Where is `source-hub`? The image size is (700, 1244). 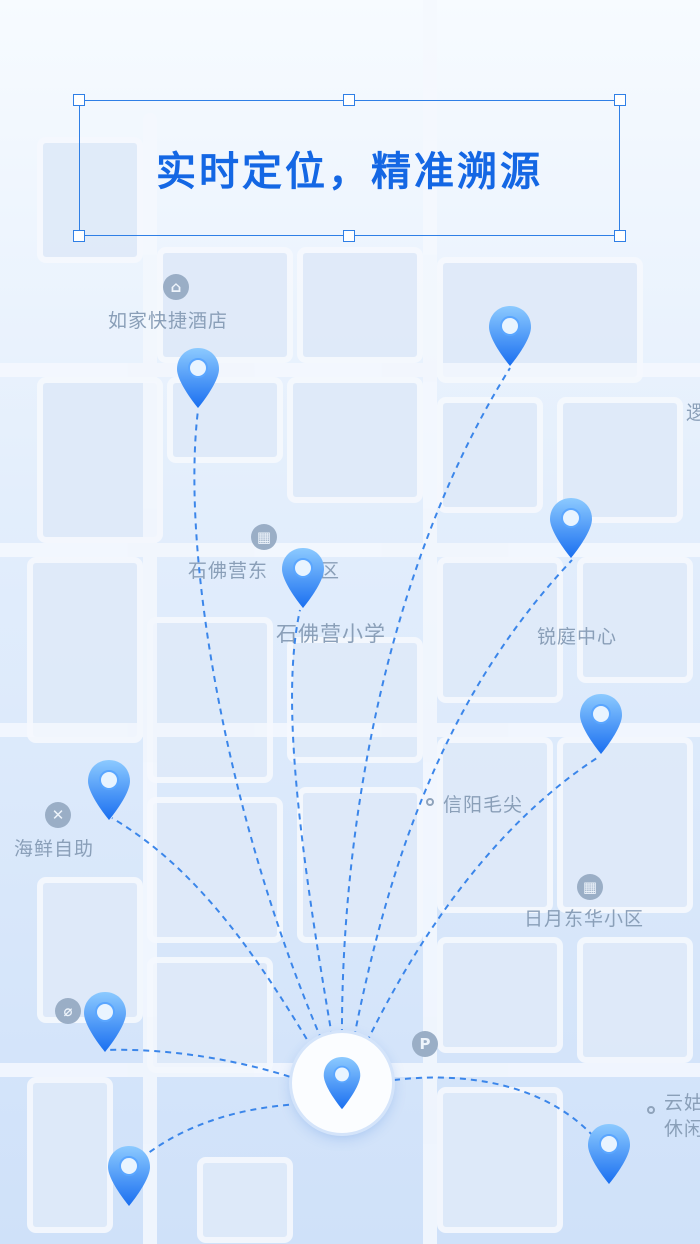 source-hub is located at coordinates (342, 1083).